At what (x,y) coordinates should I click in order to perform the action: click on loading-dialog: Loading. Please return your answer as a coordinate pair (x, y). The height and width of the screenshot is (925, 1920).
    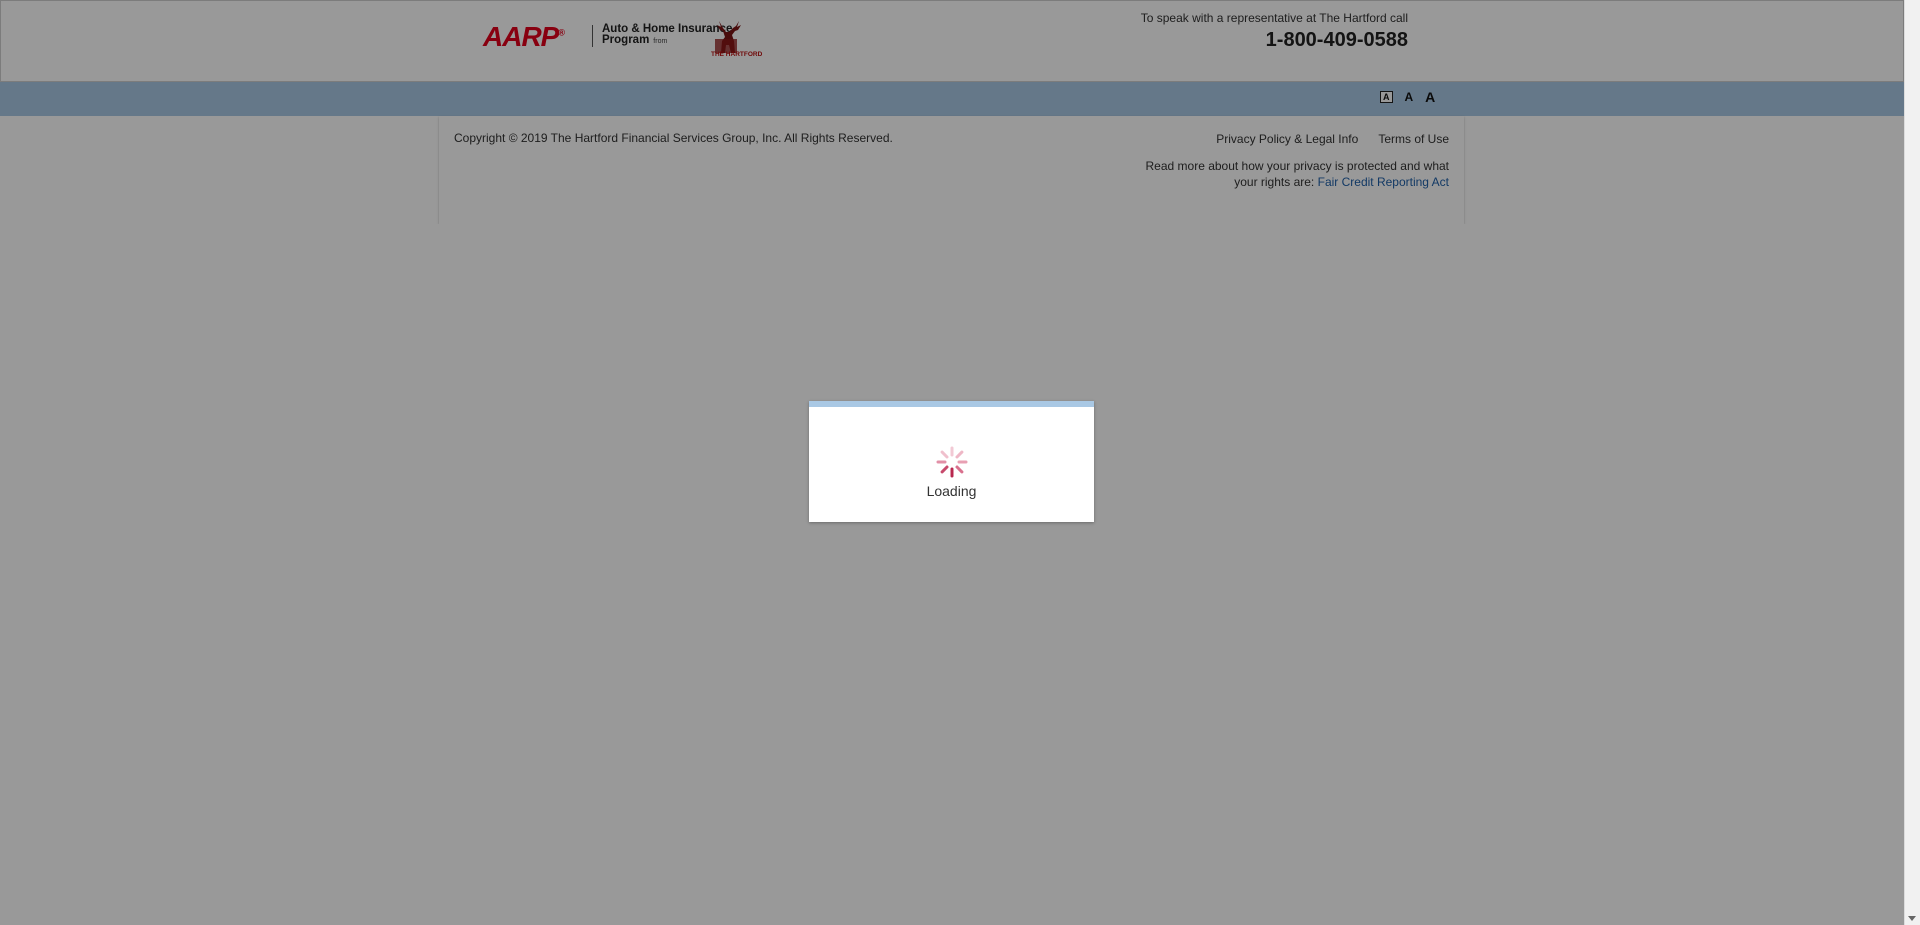
    Looking at the image, I should click on (951, 461).